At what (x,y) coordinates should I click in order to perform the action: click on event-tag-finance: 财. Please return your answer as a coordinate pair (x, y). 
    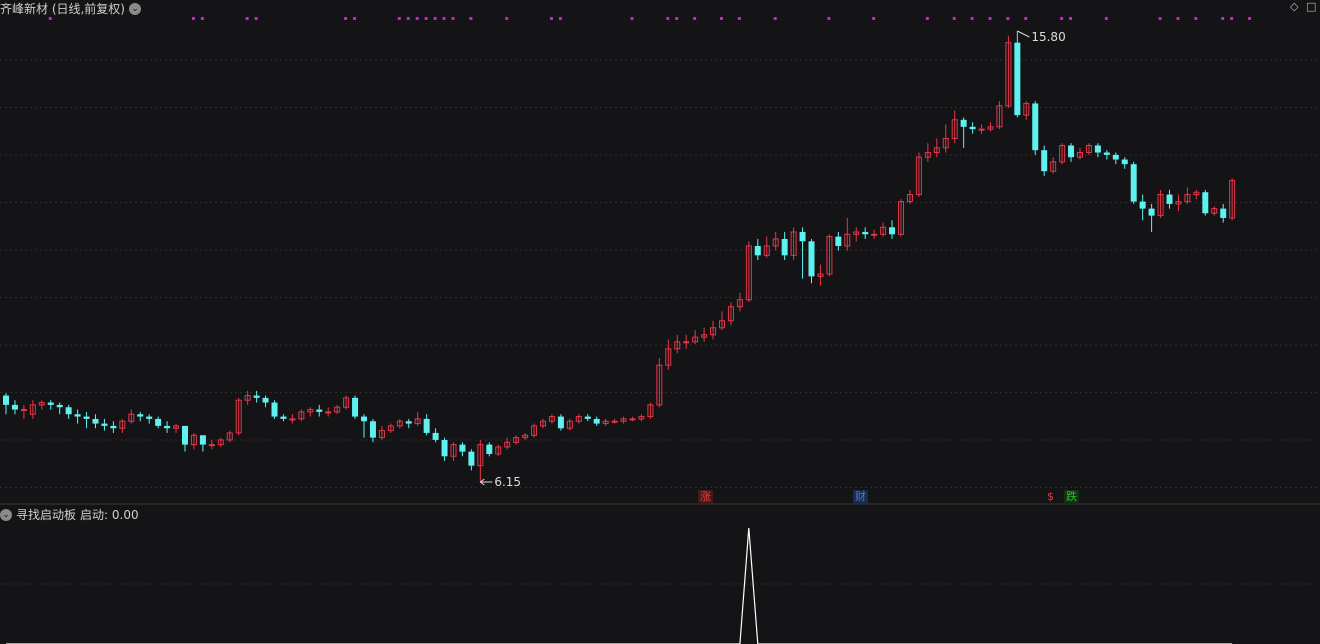
    Looking at the image, I should click on (860, 497).